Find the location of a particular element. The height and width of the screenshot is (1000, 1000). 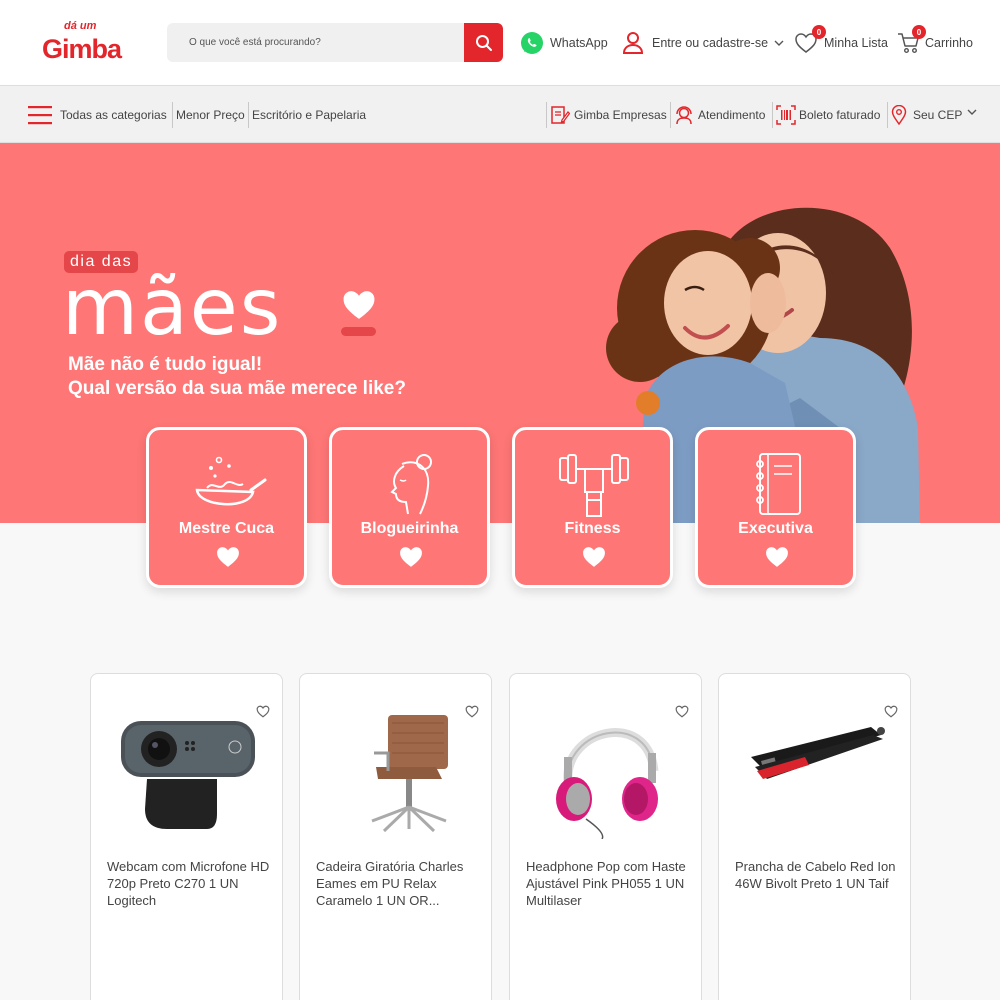

headset-agent-icon is located at coordinates (684, 115).